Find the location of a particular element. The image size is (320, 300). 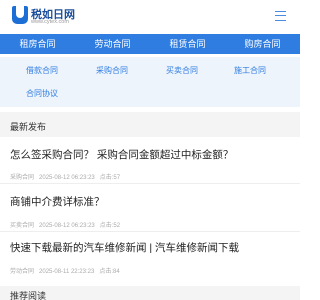

article-title: 商铺中介费详标准？ is located at coordinates (57, 201).